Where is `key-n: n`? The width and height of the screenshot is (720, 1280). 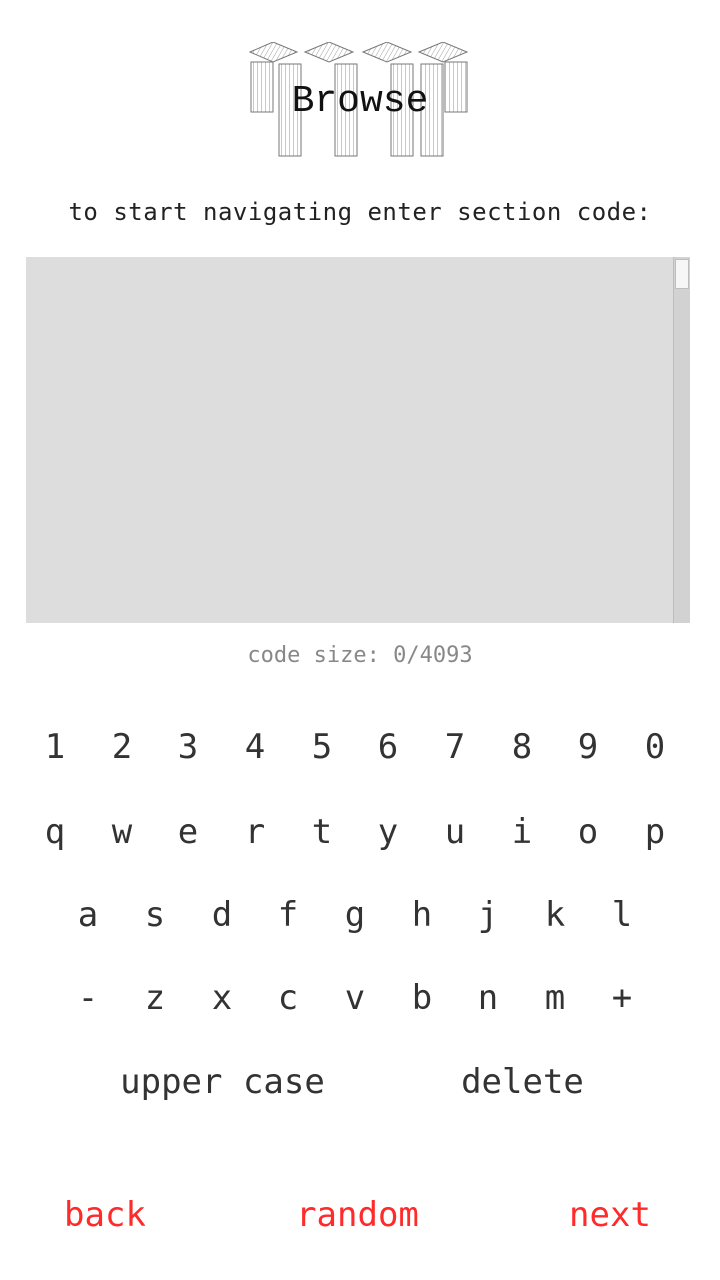 key-n: n is located at coordinates (488, 998).